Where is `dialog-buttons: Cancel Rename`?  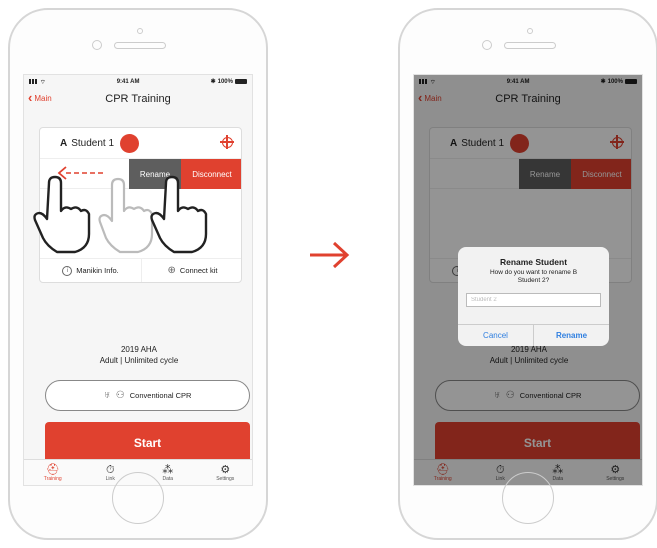 dialog-buttons: Cancel Rename is located at coordinates (533, 335).